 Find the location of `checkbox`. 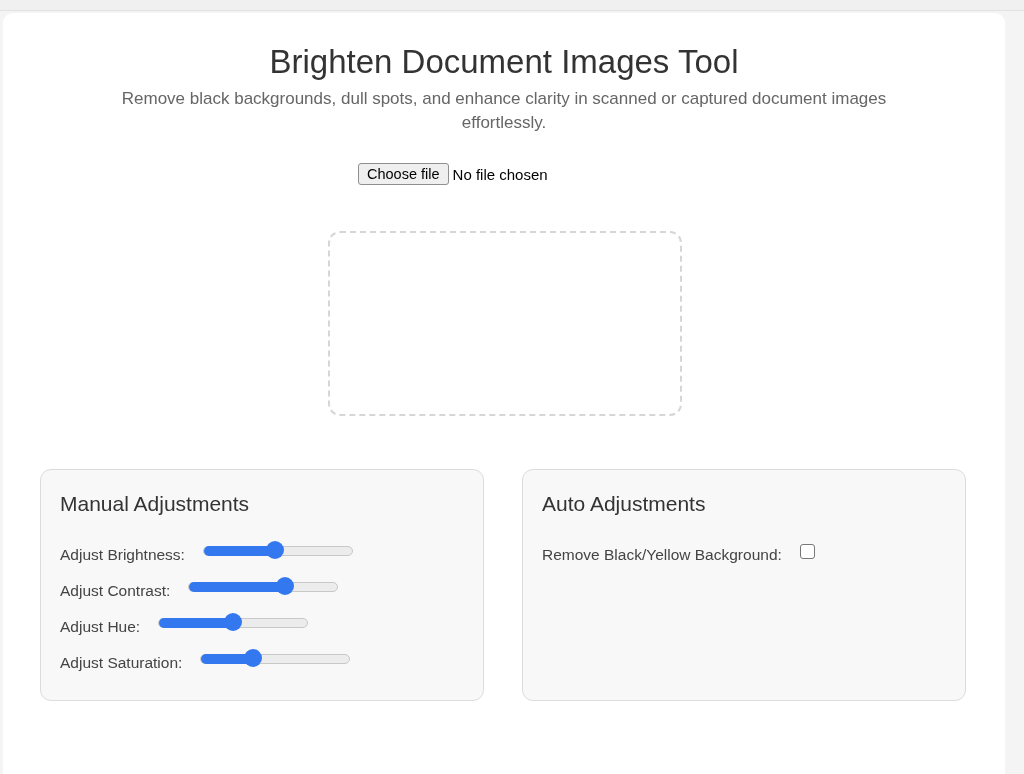

checkbox is located at coordinates (807, 551).